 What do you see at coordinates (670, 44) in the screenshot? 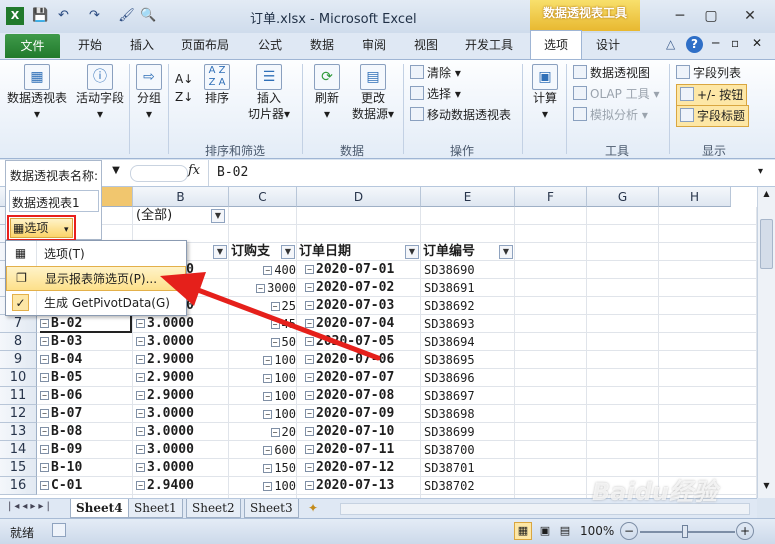
I see `ribbon-collapse-icon: △` at bounding box center [670, 44].